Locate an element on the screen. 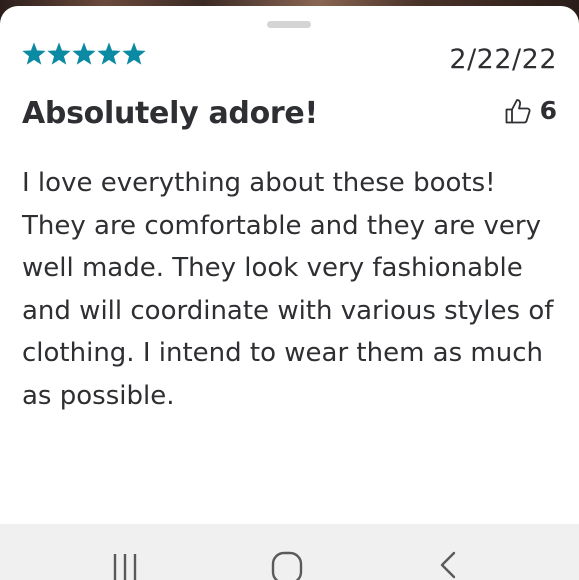 Image resolution: width=579 pixels, height=580 pixels. system-navigation-bar is located at coordinates (289, 552).